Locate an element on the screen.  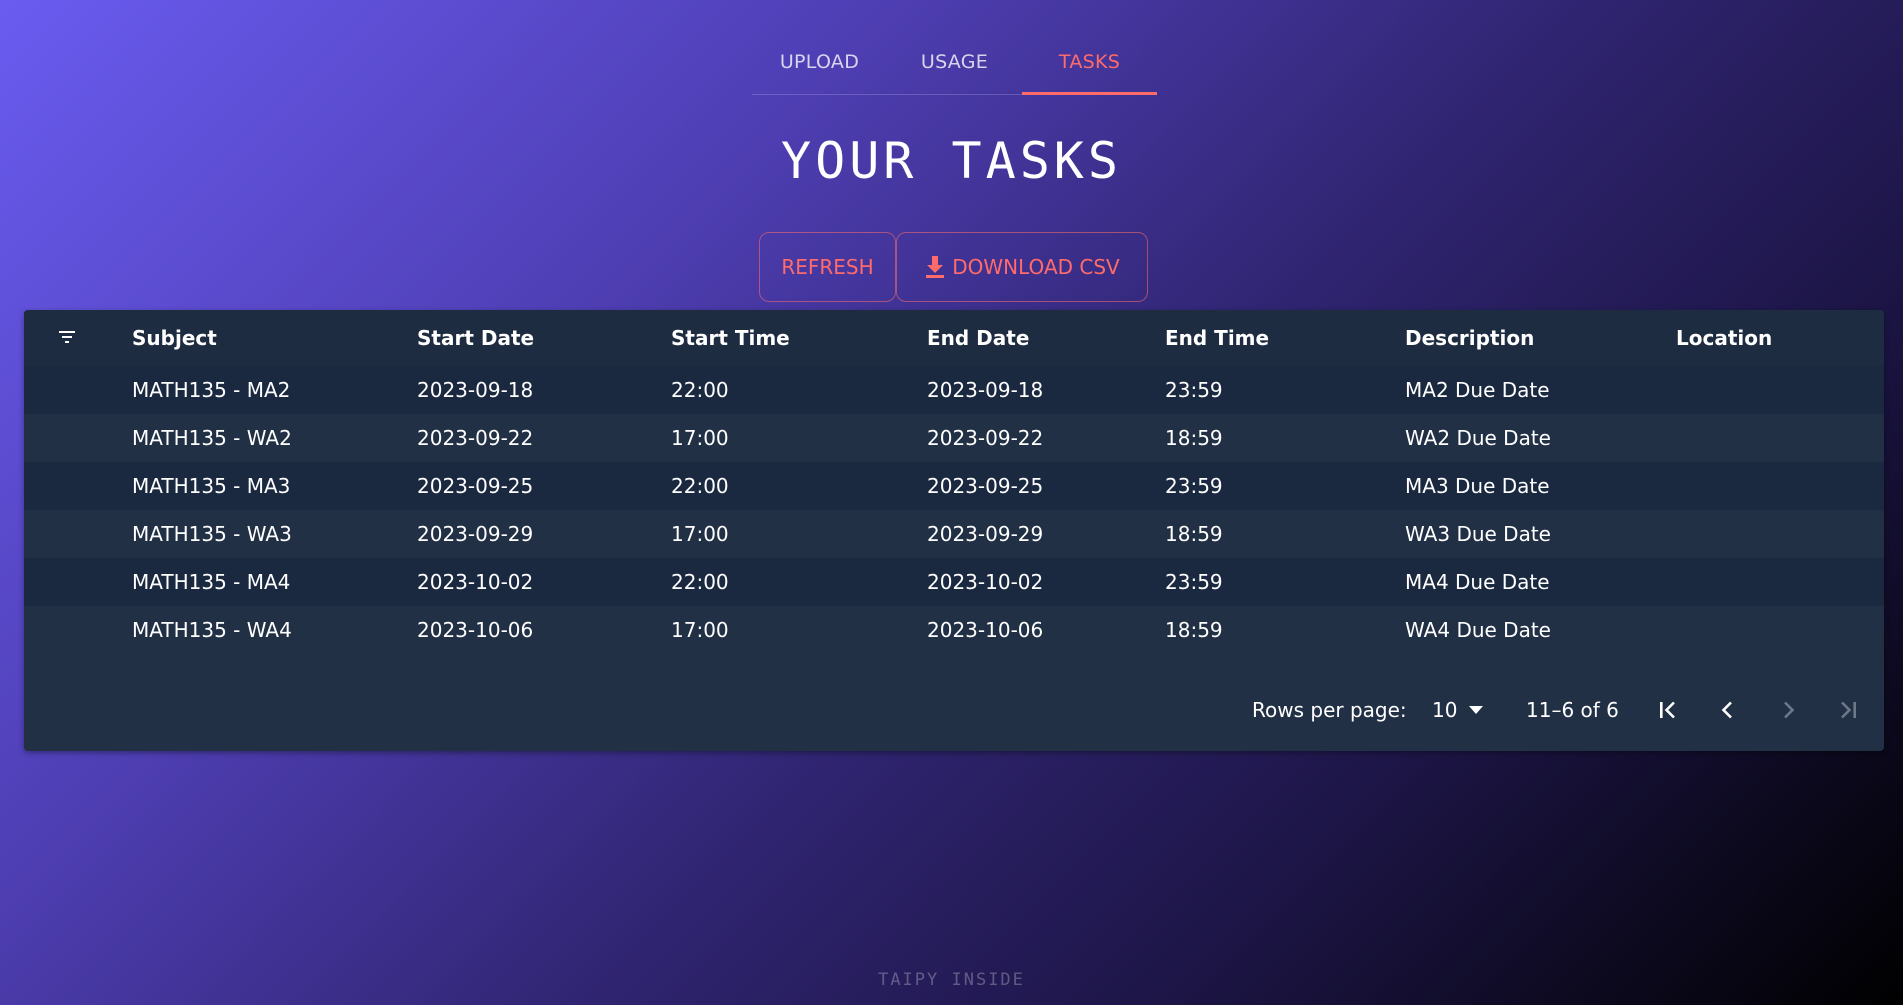
page-title: YOUR TASKS is located at coordinates (951, 161).